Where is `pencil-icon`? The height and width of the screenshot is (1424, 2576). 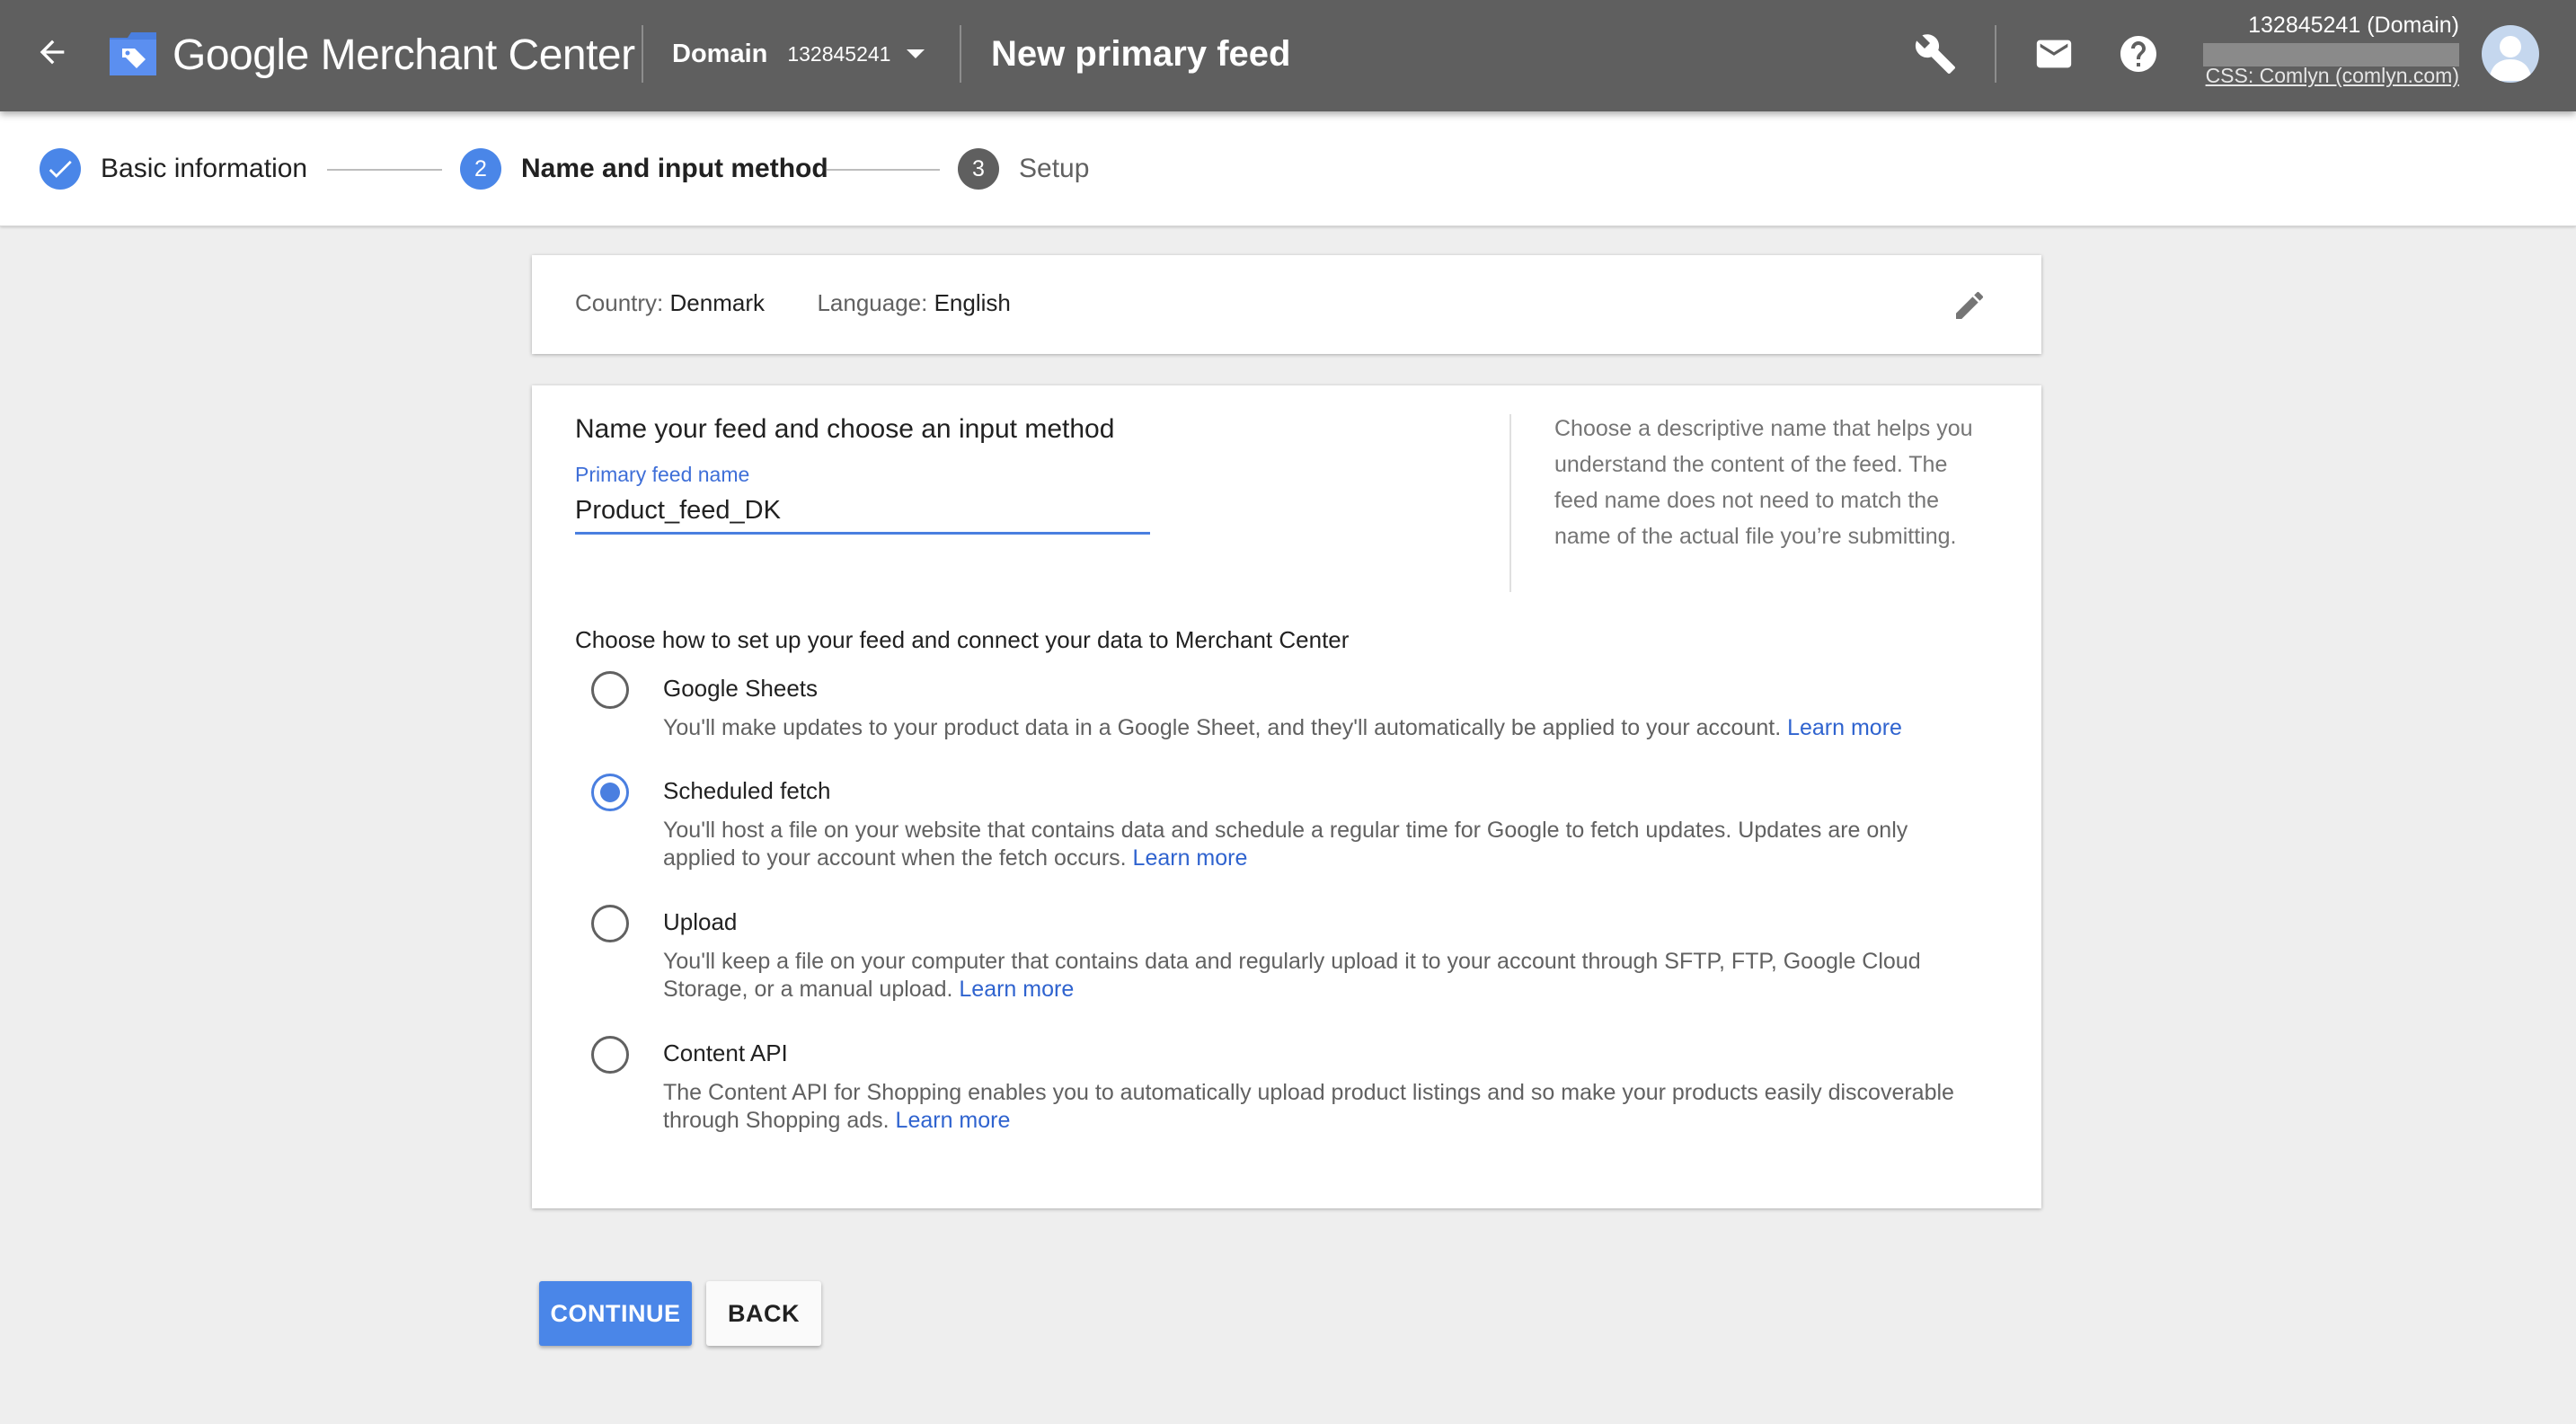 pencil-icon is located at coordinates (1970, 305).